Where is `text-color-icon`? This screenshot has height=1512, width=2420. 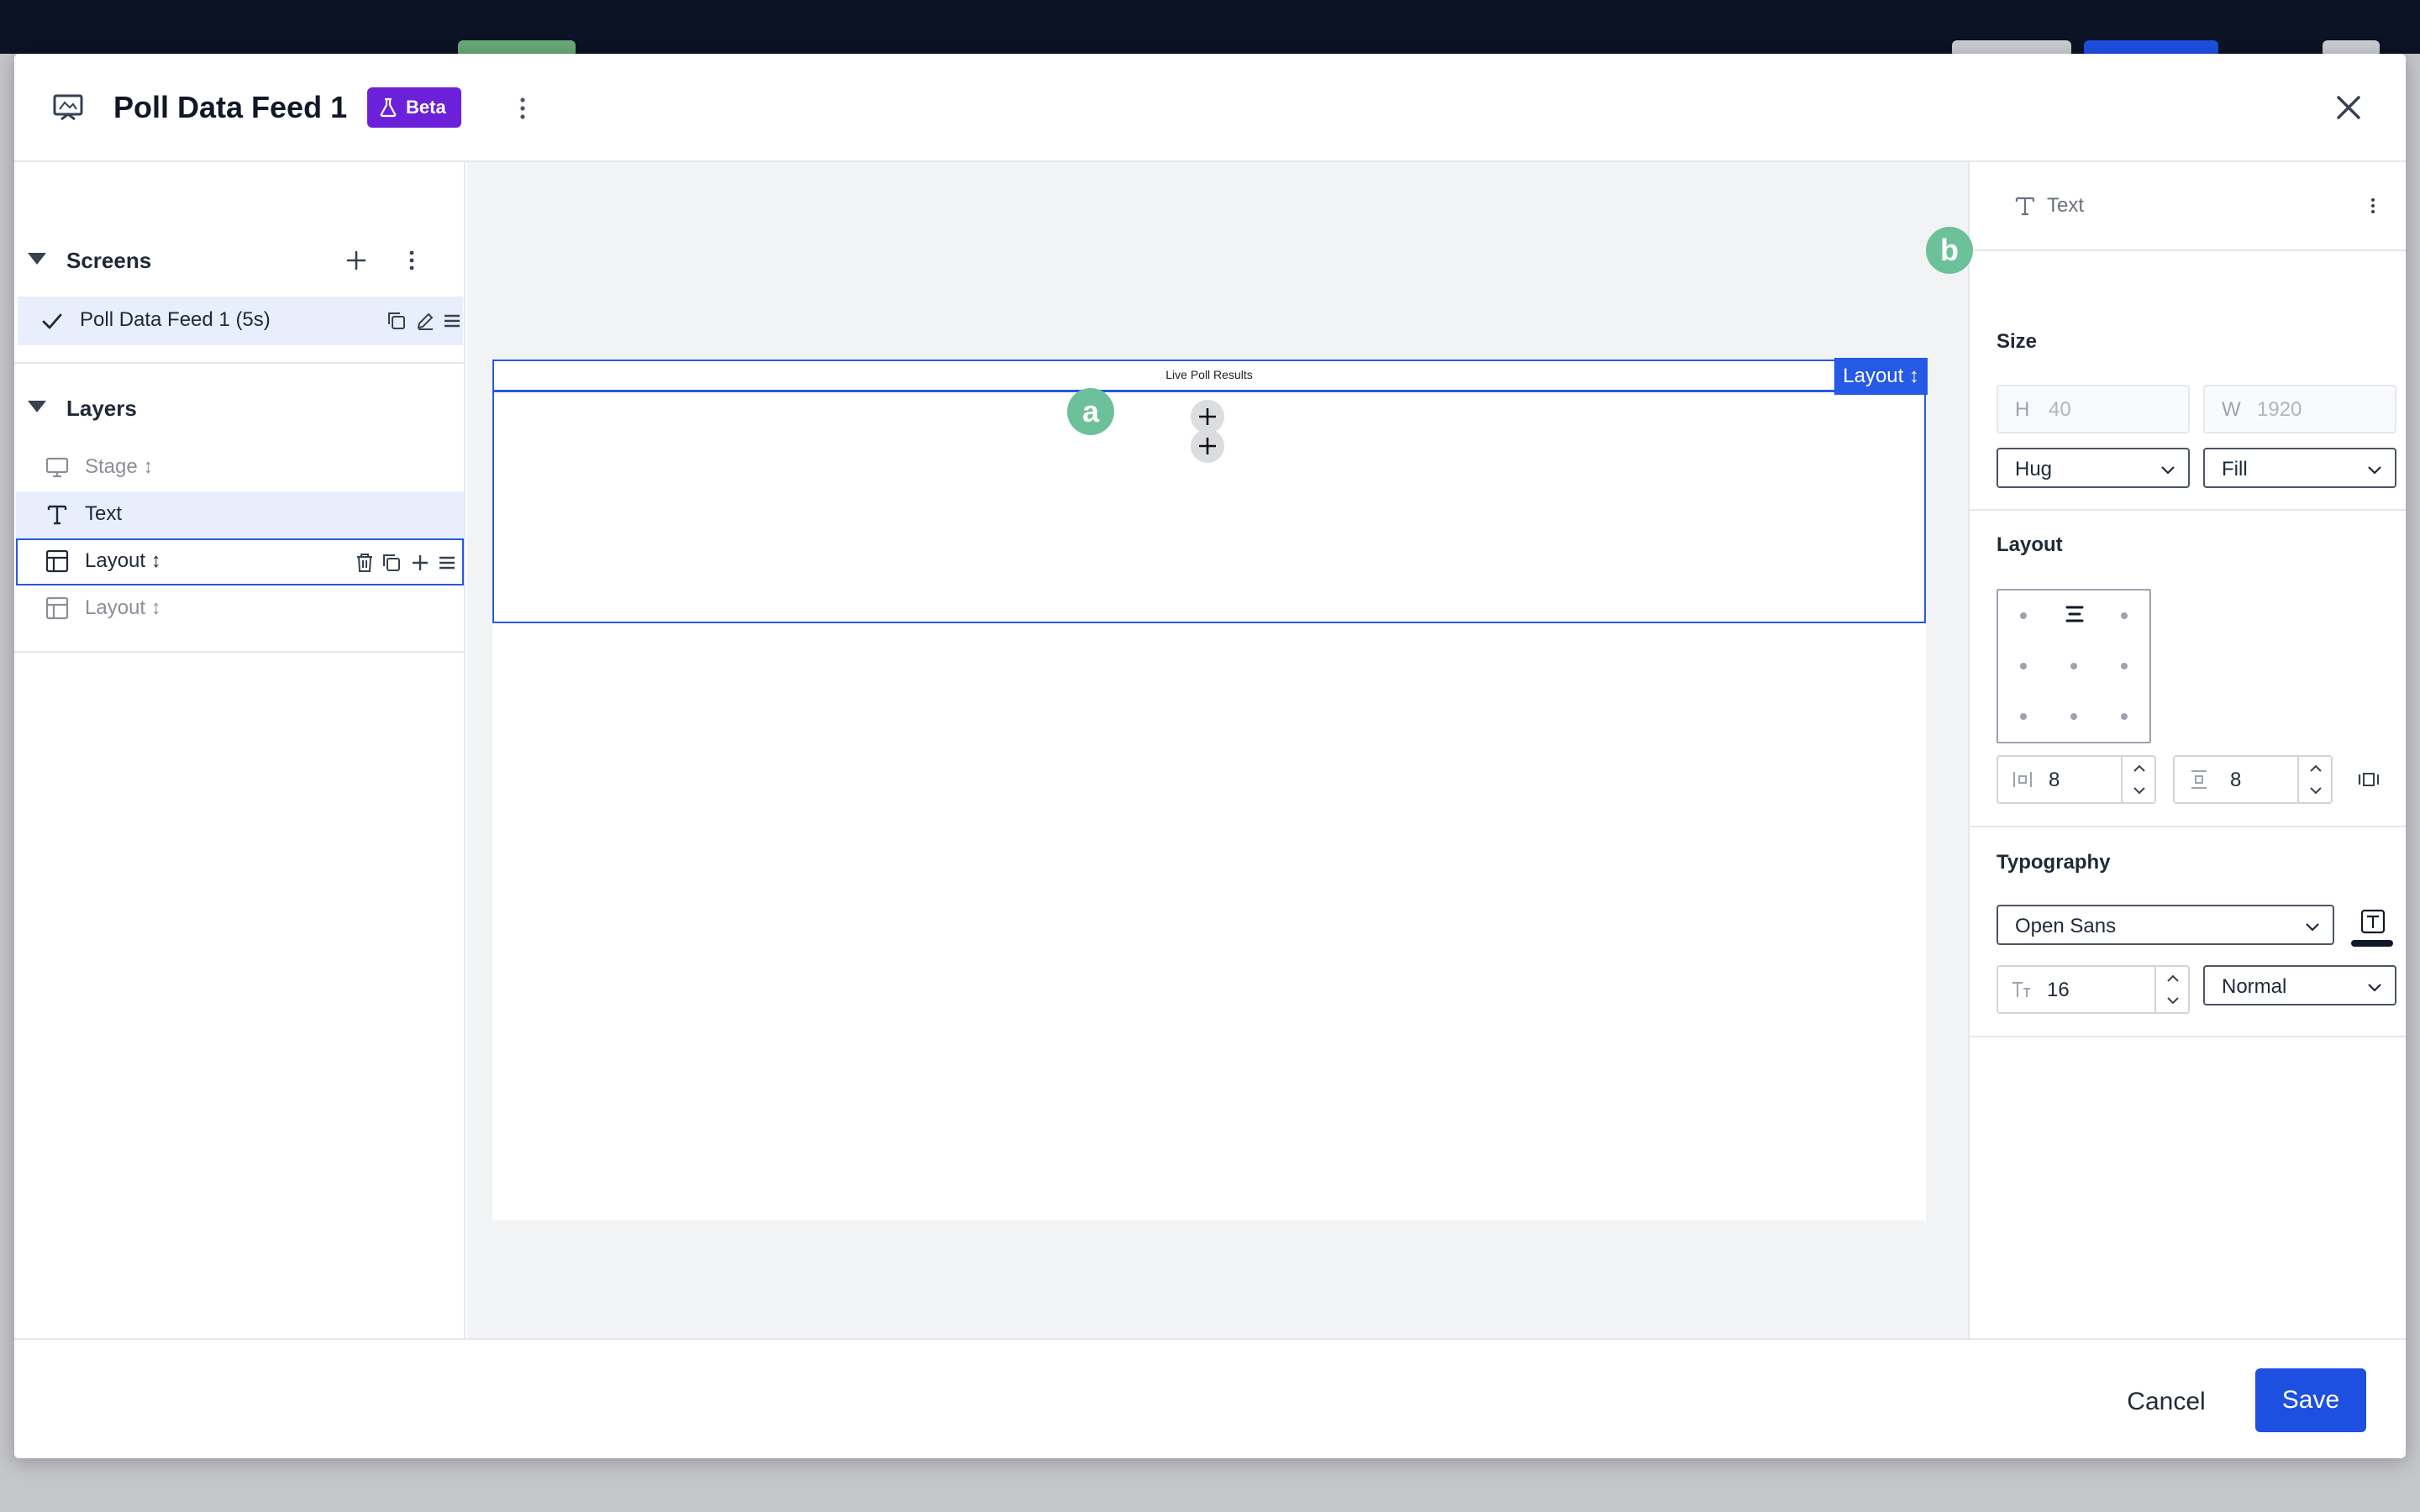
text-color-icon is located at coordinates (2373, 921).